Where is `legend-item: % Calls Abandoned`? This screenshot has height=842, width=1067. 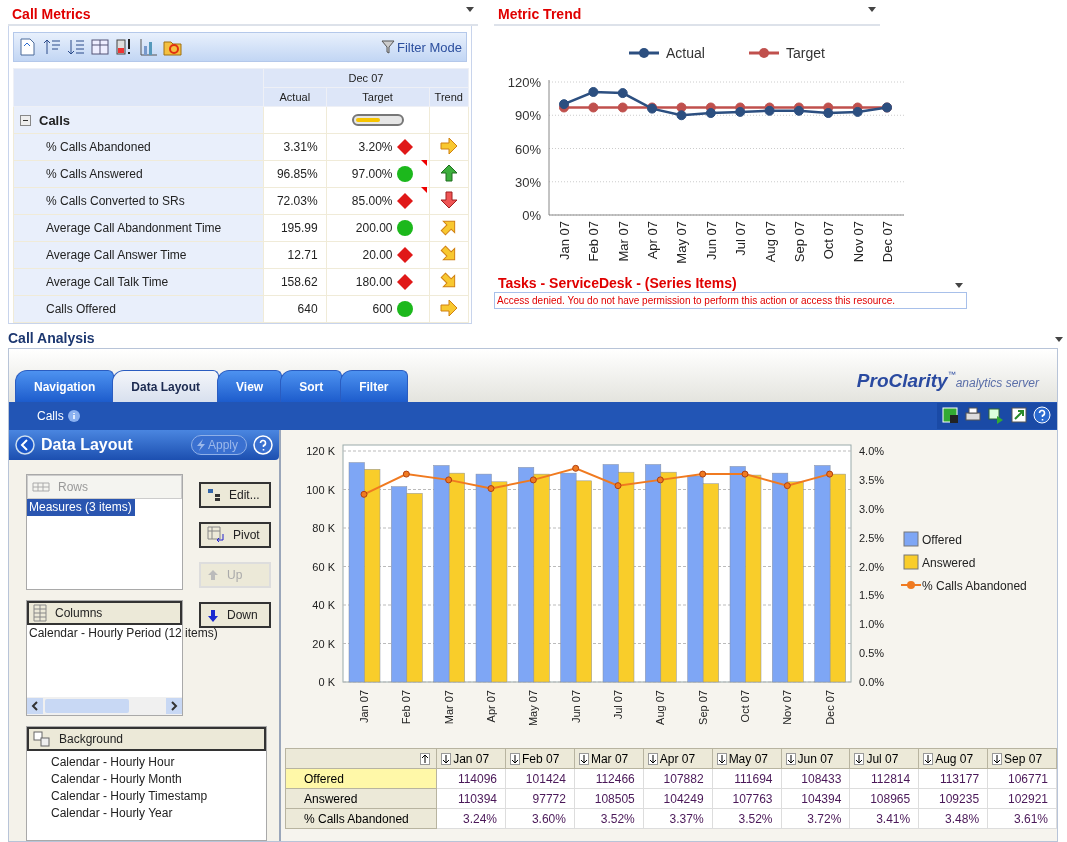
legend-item: % Calls Abandoned is located at coordinates (963, 586).